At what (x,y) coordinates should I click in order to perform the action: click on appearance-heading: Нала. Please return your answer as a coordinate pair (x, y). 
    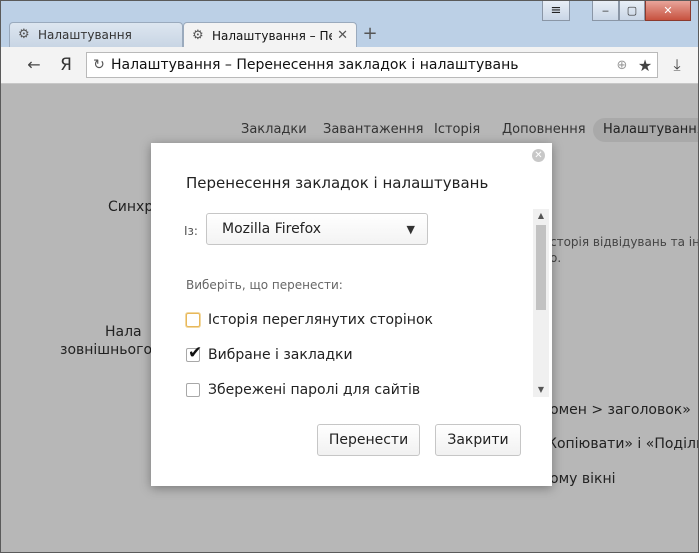
    Looking at the image, I should click on (123, 332).